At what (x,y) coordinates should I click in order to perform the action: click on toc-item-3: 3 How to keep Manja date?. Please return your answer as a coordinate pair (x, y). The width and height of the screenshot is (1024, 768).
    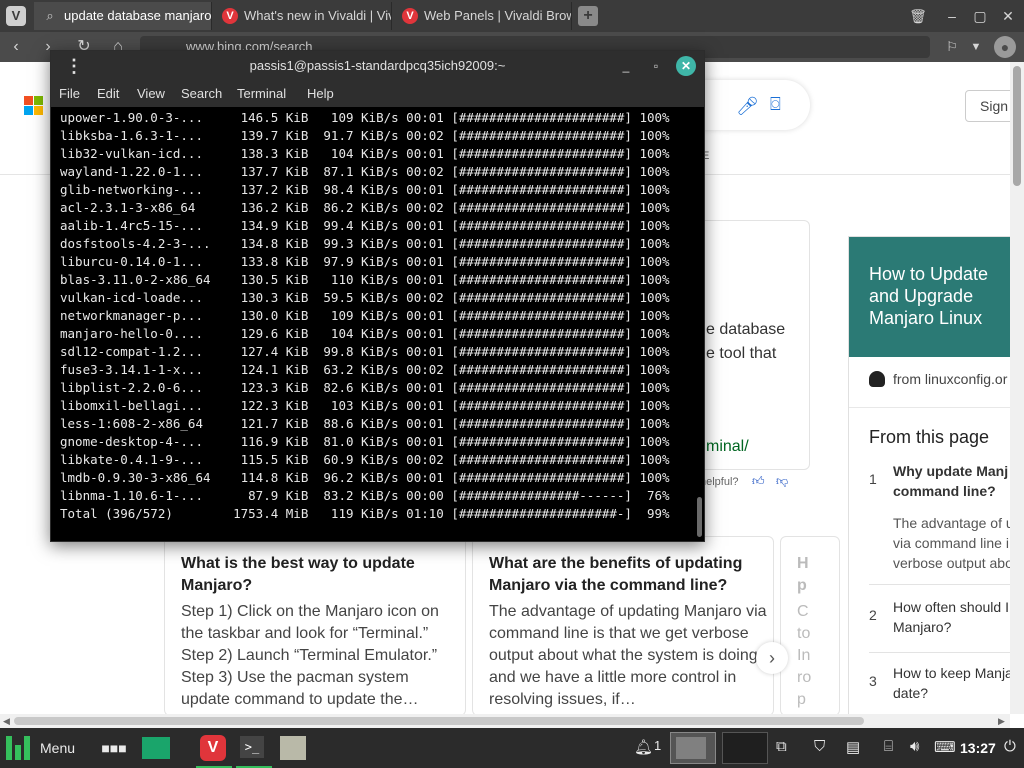
    Looking at the image, I should click on (939, 688).